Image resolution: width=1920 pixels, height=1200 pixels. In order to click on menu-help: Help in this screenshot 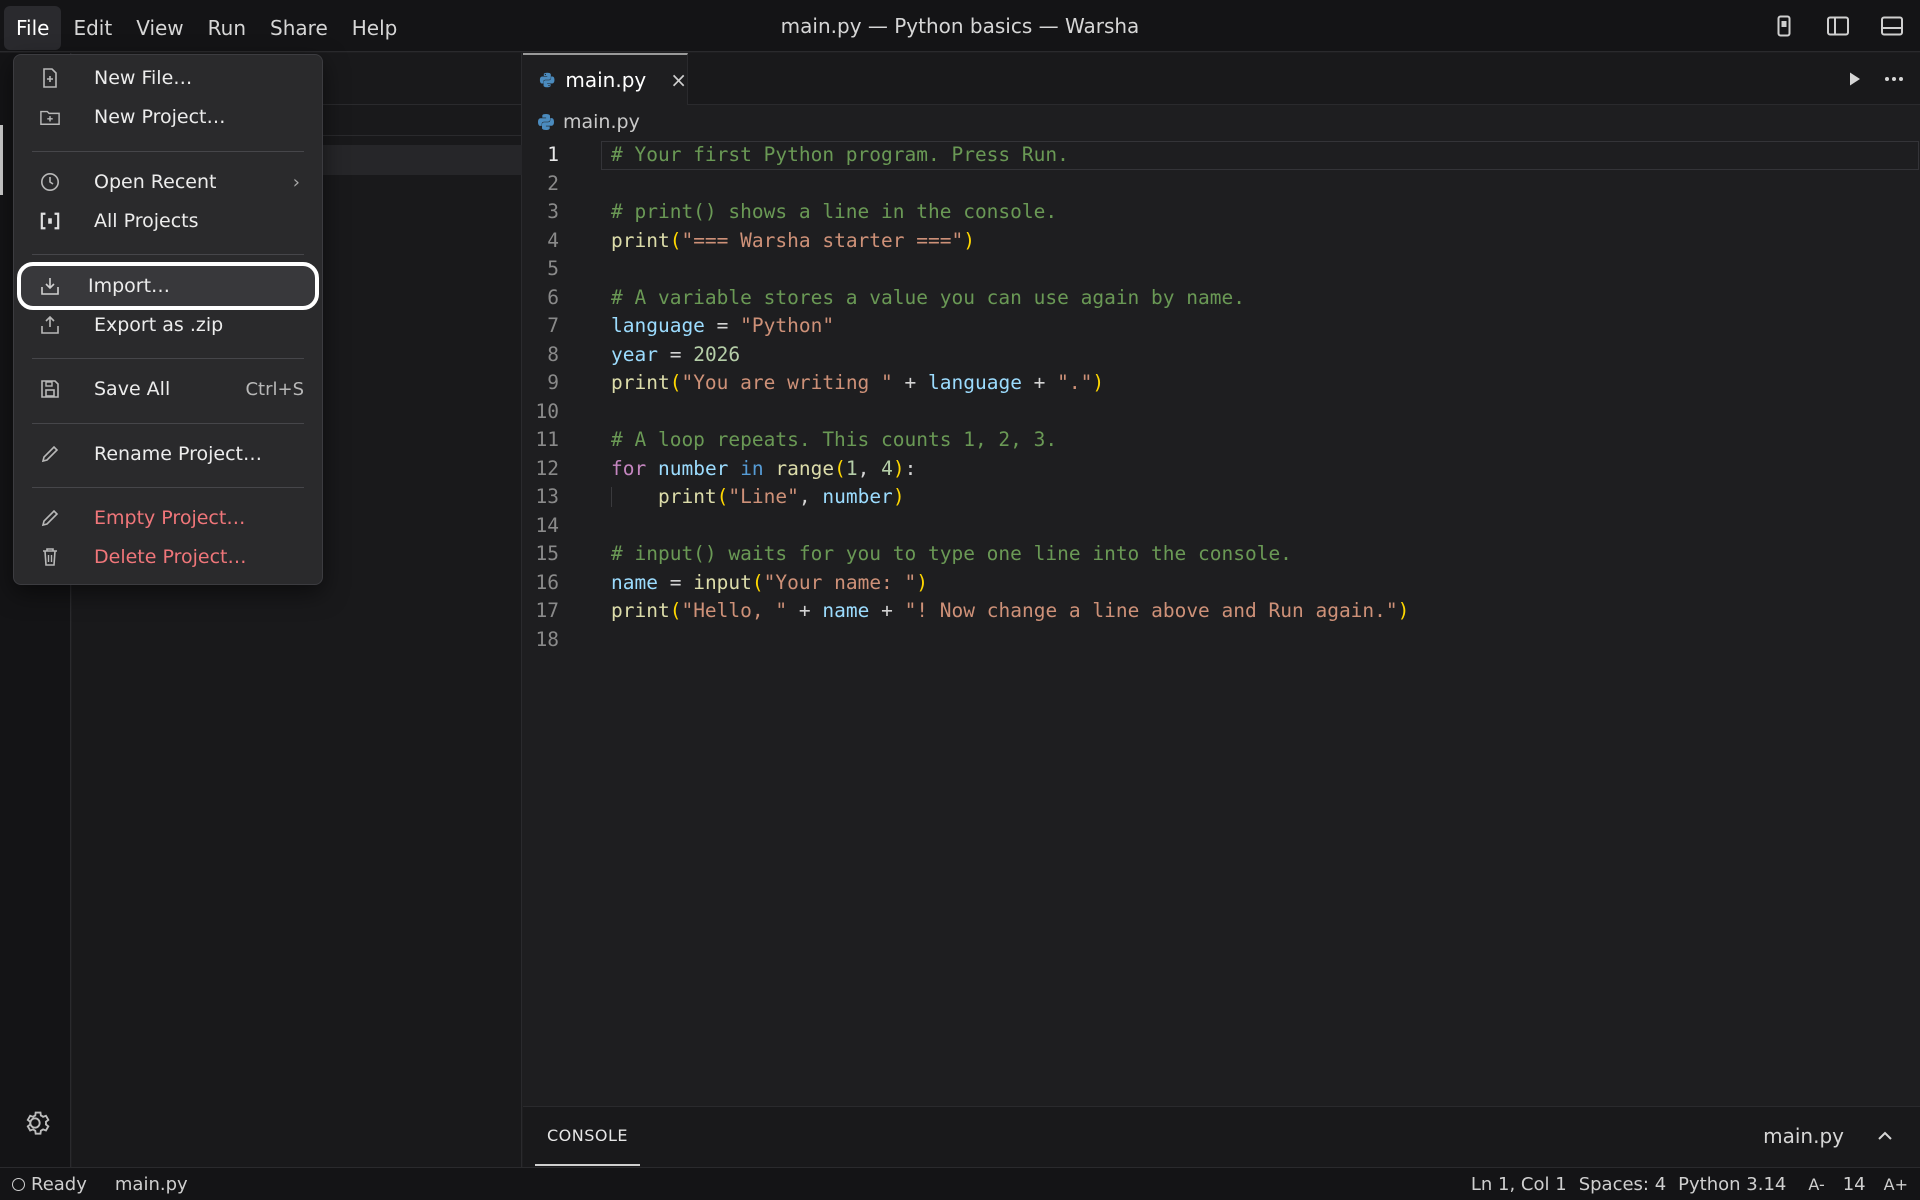, I will do `click(375, 28)`.